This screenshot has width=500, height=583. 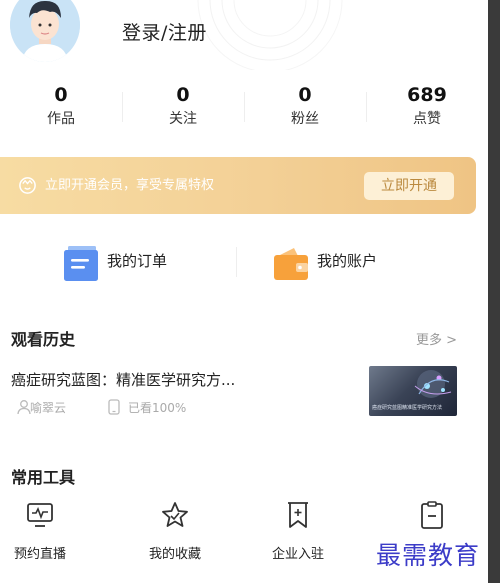 What do you see at coordinates (61, 119) in the screenshot?
I see `stat-label: 作品` at bounding box center [61, 119].